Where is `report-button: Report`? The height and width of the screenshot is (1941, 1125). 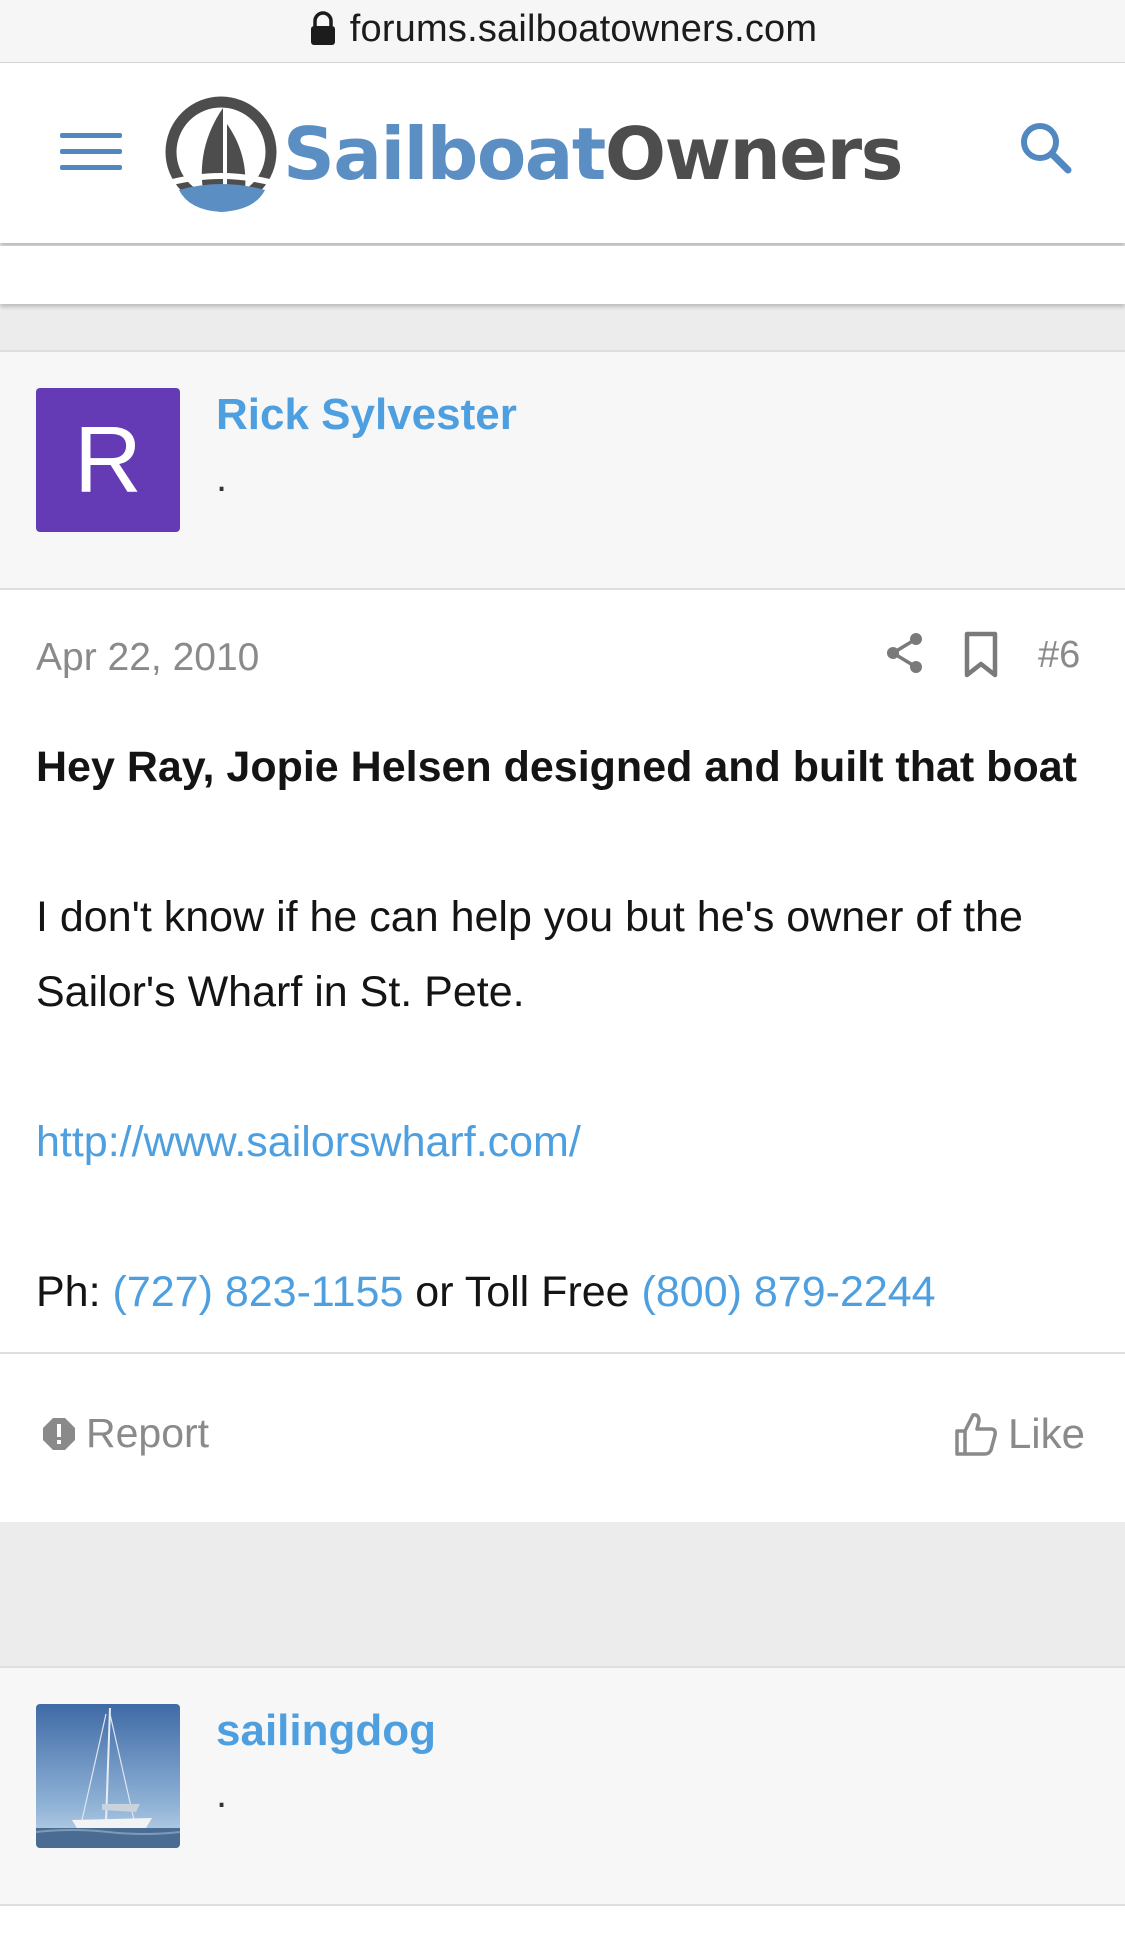
report-button: Report is located at coordinates (125, 1433).